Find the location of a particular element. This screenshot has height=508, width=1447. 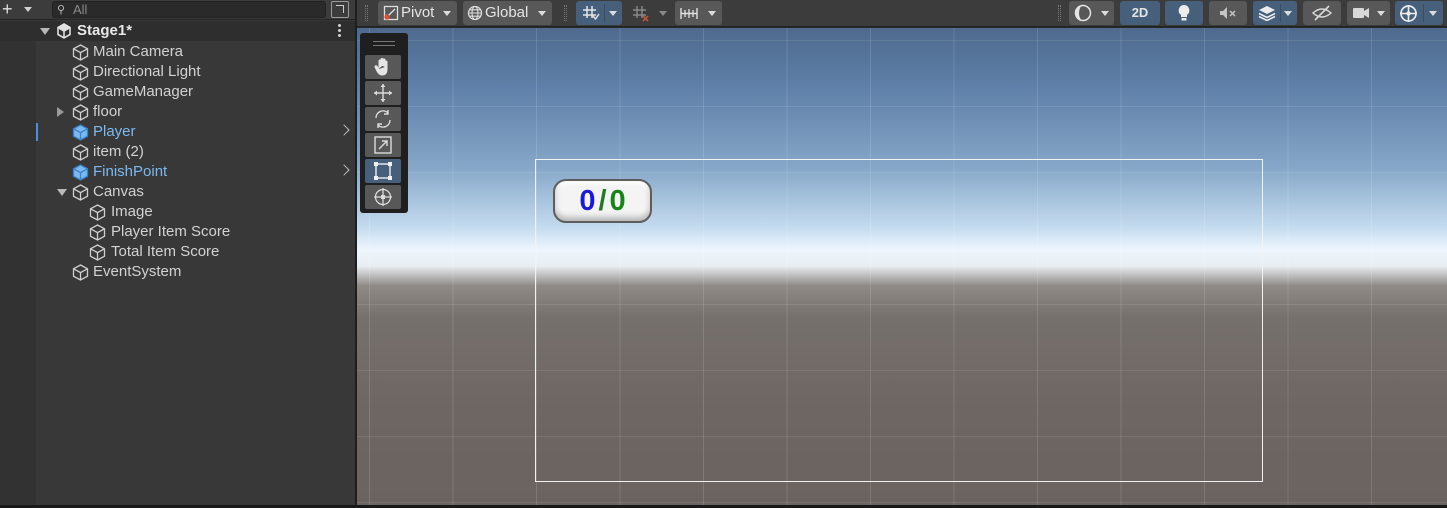

scene-visibility-toggle is located at coordinates (1322, 13).